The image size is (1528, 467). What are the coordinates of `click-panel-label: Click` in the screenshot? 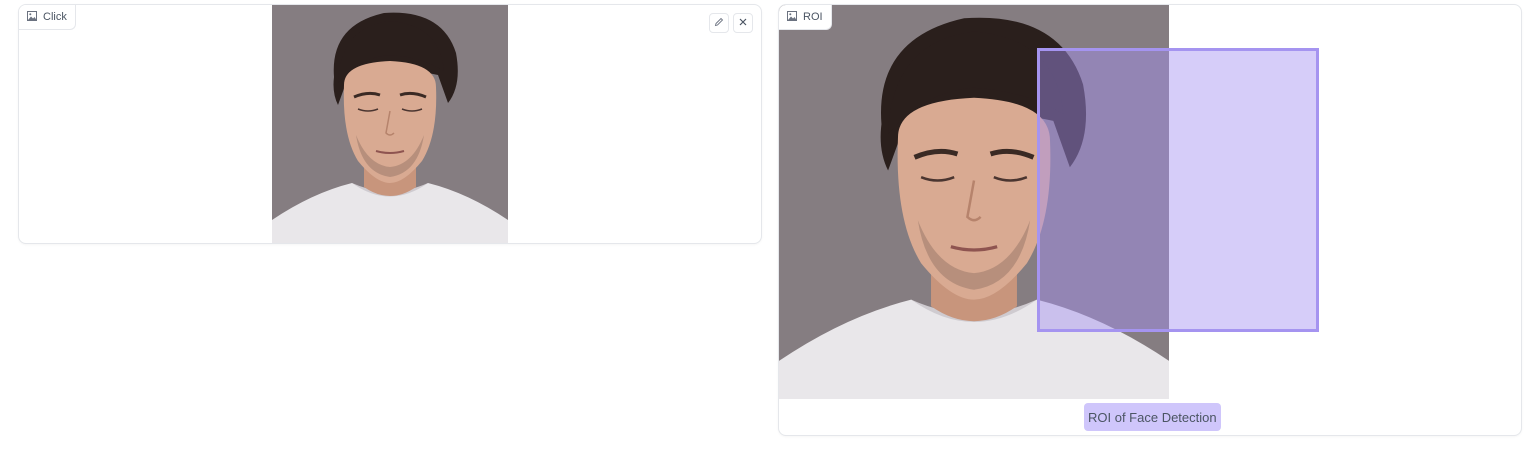 It's located at (47, 17).